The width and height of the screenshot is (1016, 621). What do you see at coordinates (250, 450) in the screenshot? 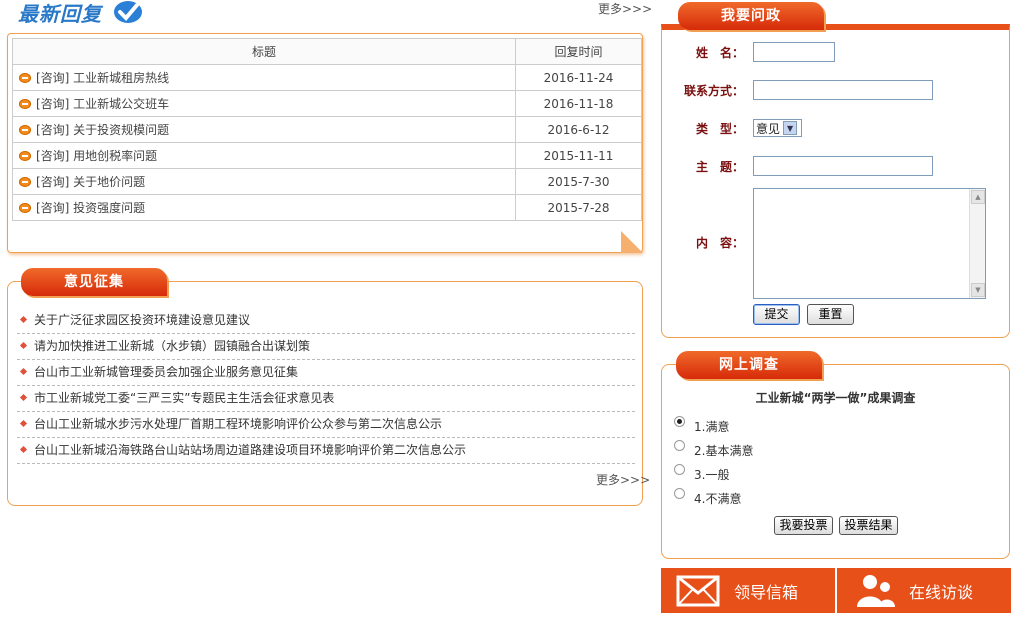
I see `opinion-link: 台山工业新城沿海铁路台山站站场周边道路建设项目环境影响评价第二次信息公示` at bounding box center [250, 450].